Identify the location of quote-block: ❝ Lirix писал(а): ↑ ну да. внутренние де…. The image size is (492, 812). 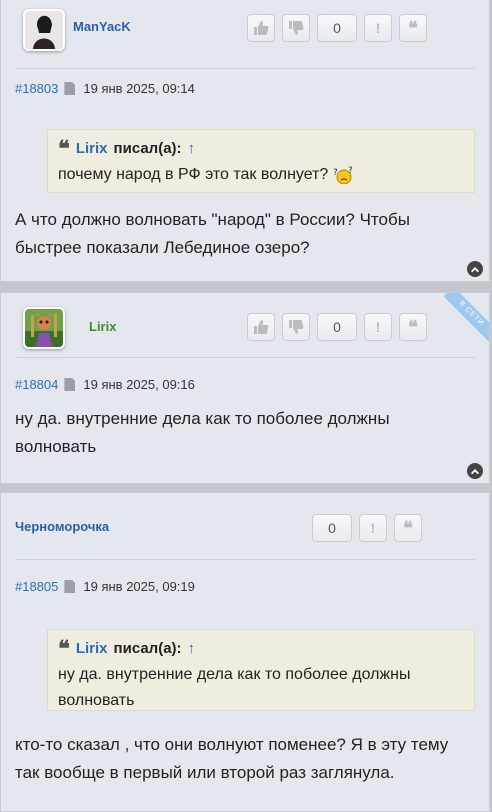
(261, 670).